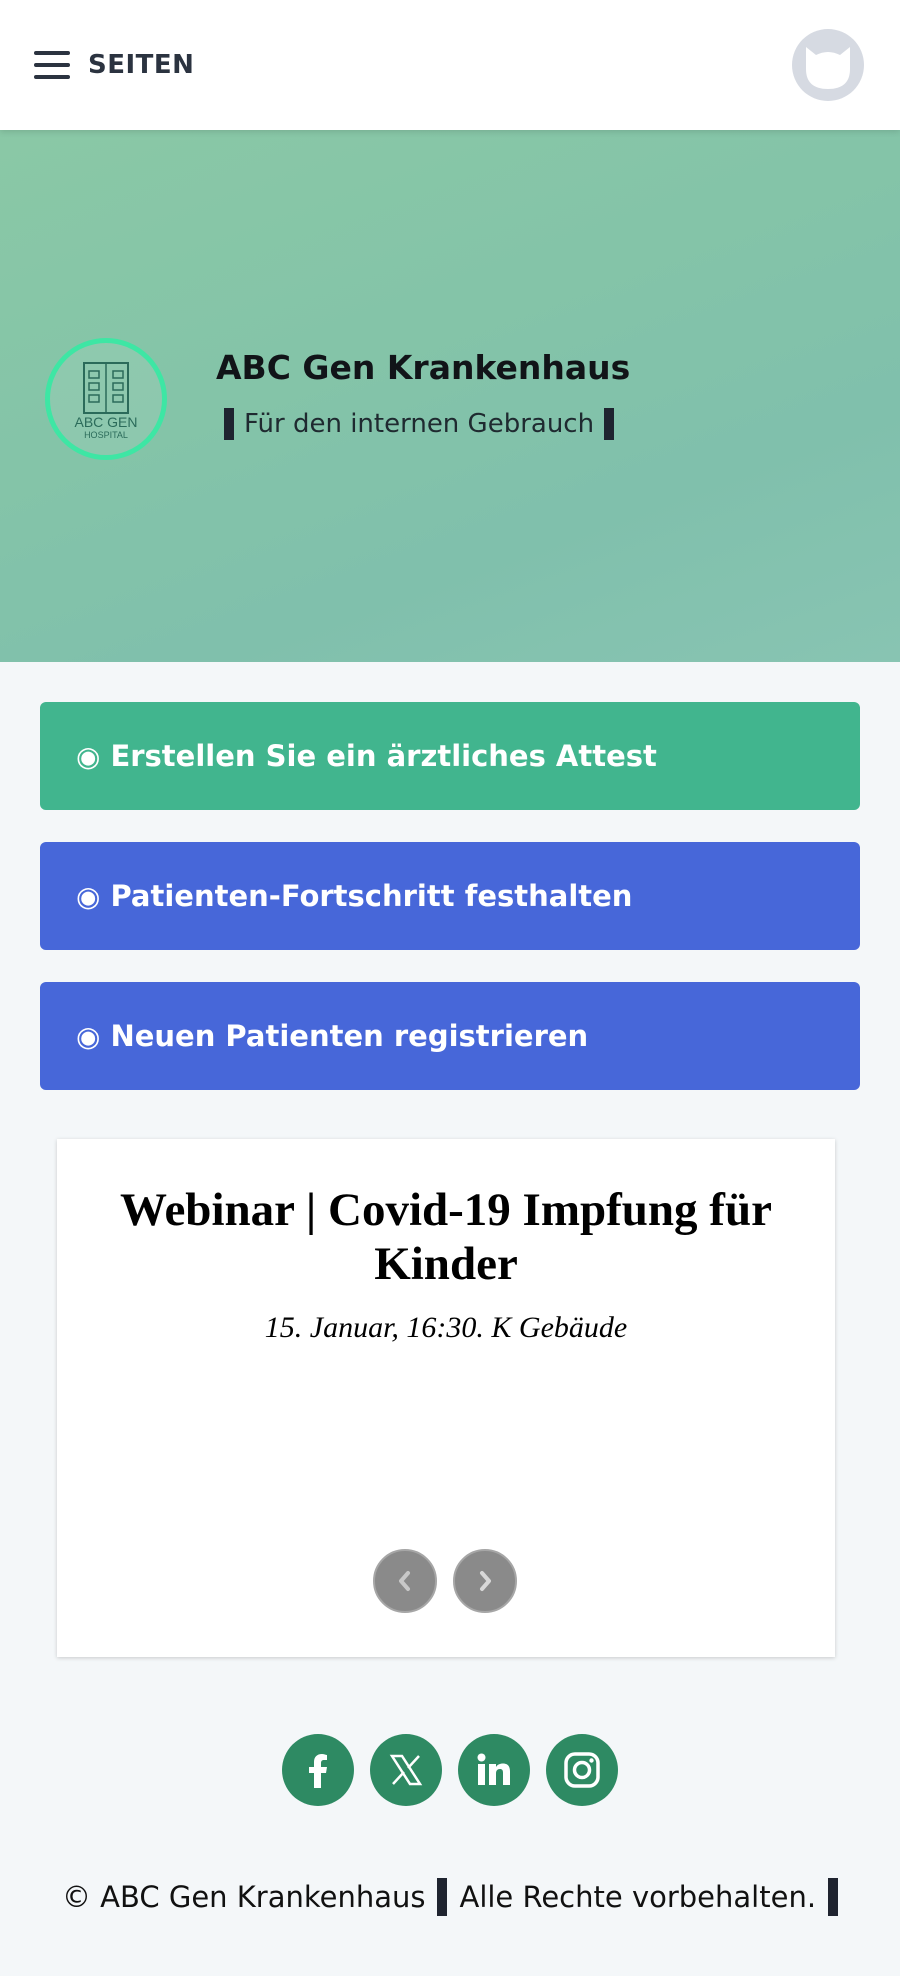  I want to click on linkedin-link, so click(494, 1770).